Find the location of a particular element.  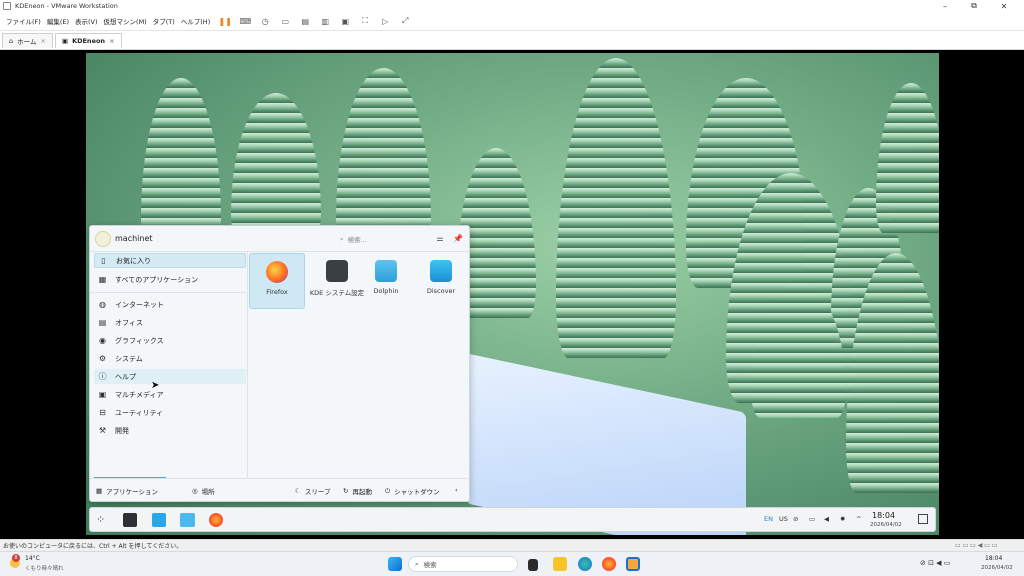

leave-button: ‹ is located at coordinates (456, 490).